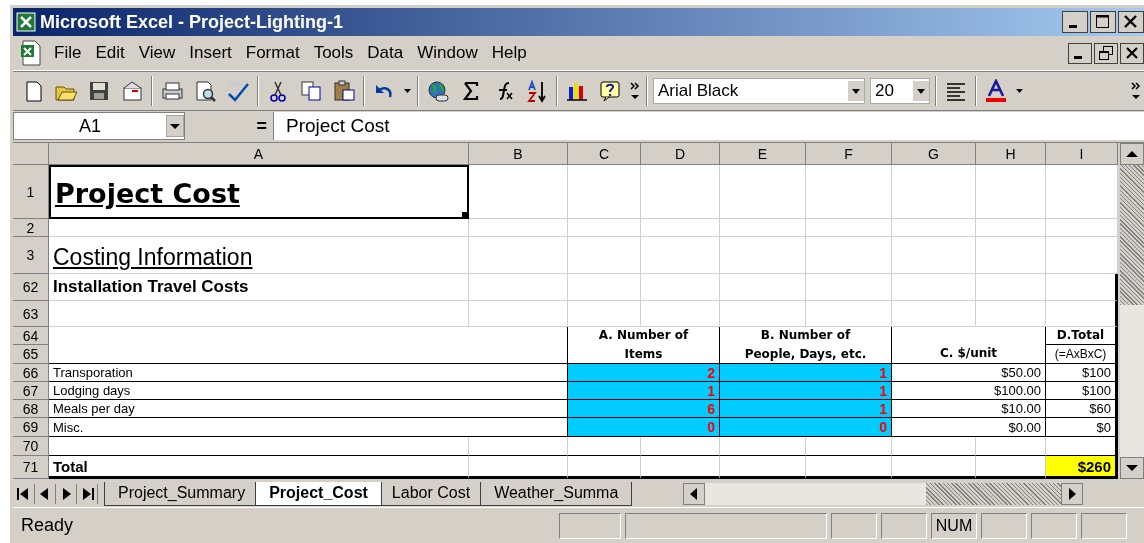 The height and width of the screenshot is (543, 1144). I want to click on font-dropdown: Arial Black, so click(759, 91).